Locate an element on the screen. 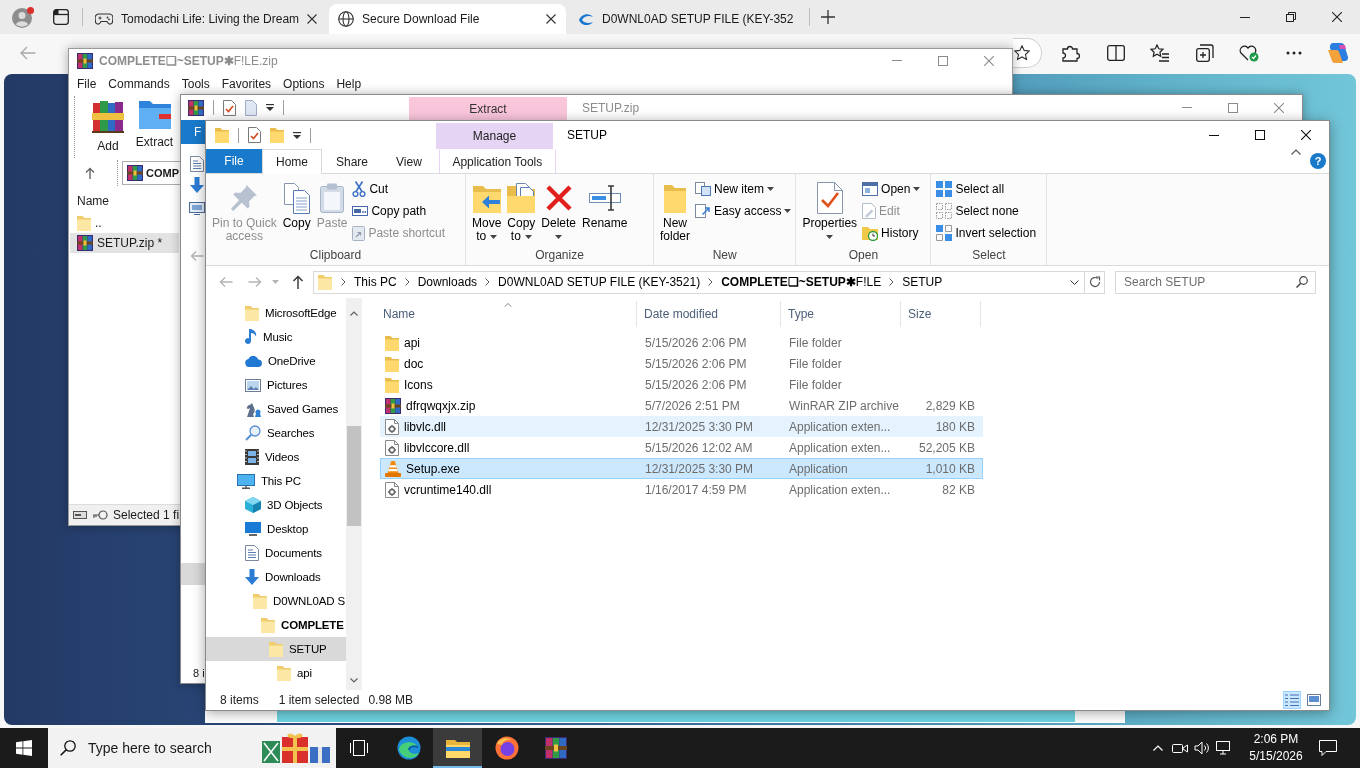  collapse-caret-icon is located at coordinates (1296, 152).